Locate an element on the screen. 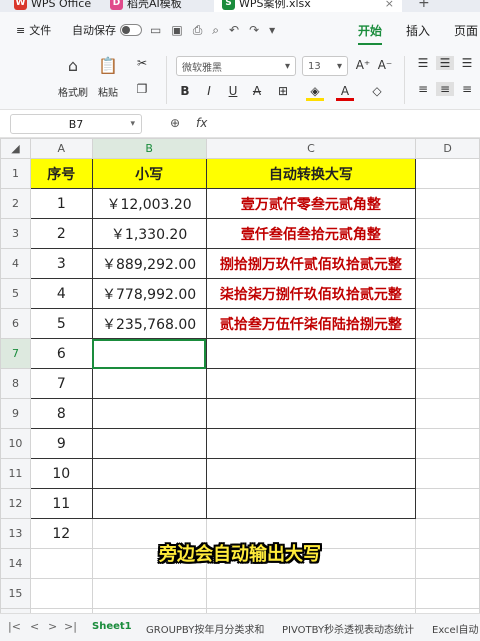  row-header: 10 is located at coordinates (15, 443).